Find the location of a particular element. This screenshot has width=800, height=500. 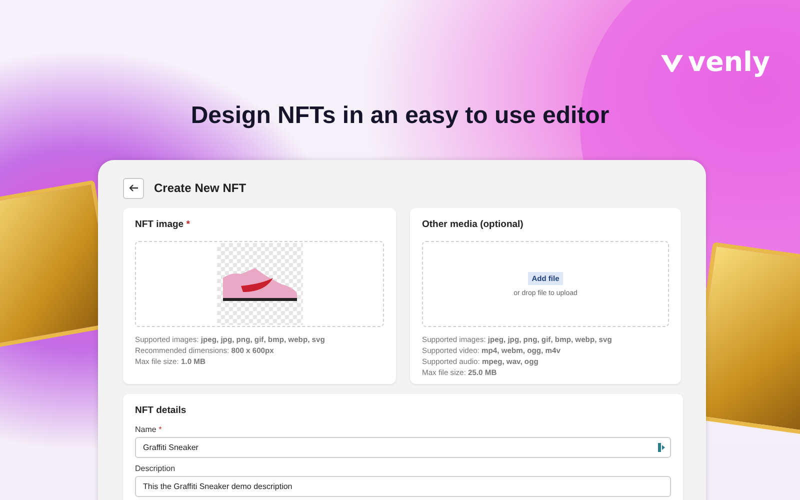

text-field: Graffiti Sneaker is located at coordinates (403, 447).